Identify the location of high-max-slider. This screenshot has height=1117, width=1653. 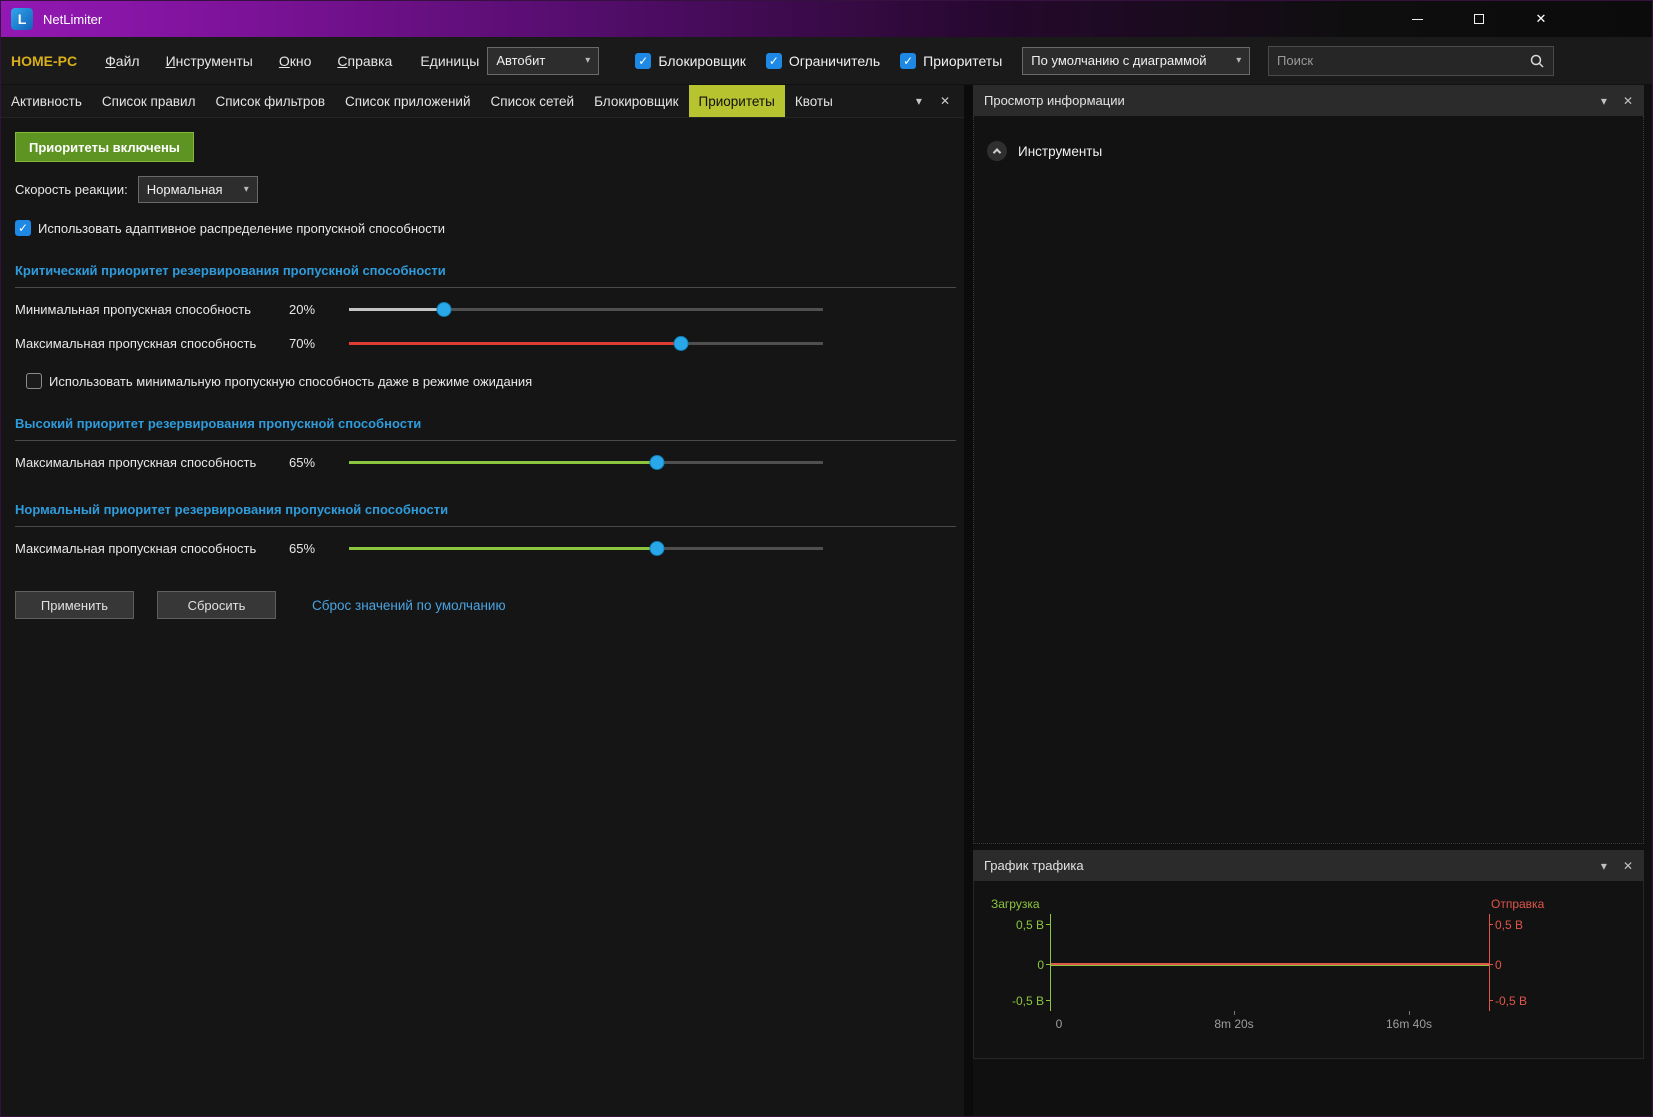
(586, 462).